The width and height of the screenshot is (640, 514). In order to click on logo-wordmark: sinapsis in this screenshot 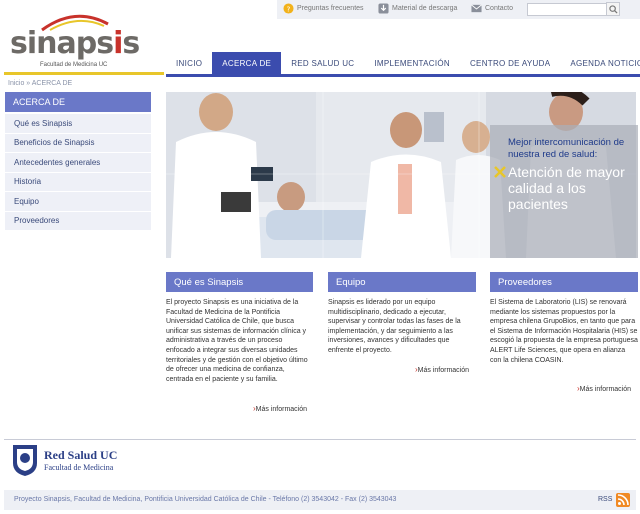, I will do `click(75, 43)`.